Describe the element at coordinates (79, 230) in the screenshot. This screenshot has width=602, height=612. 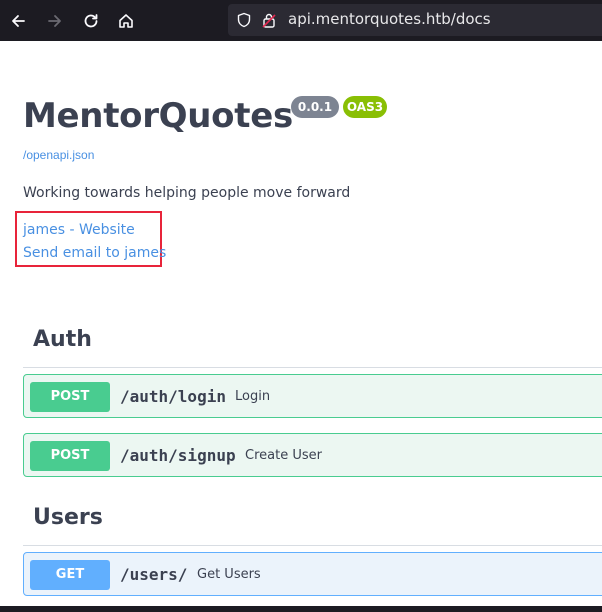
I see `contact-website-link: james - Website` at that location.